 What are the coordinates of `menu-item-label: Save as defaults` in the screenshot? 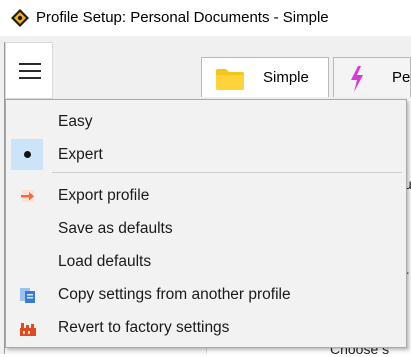 It's located at (115, 228).